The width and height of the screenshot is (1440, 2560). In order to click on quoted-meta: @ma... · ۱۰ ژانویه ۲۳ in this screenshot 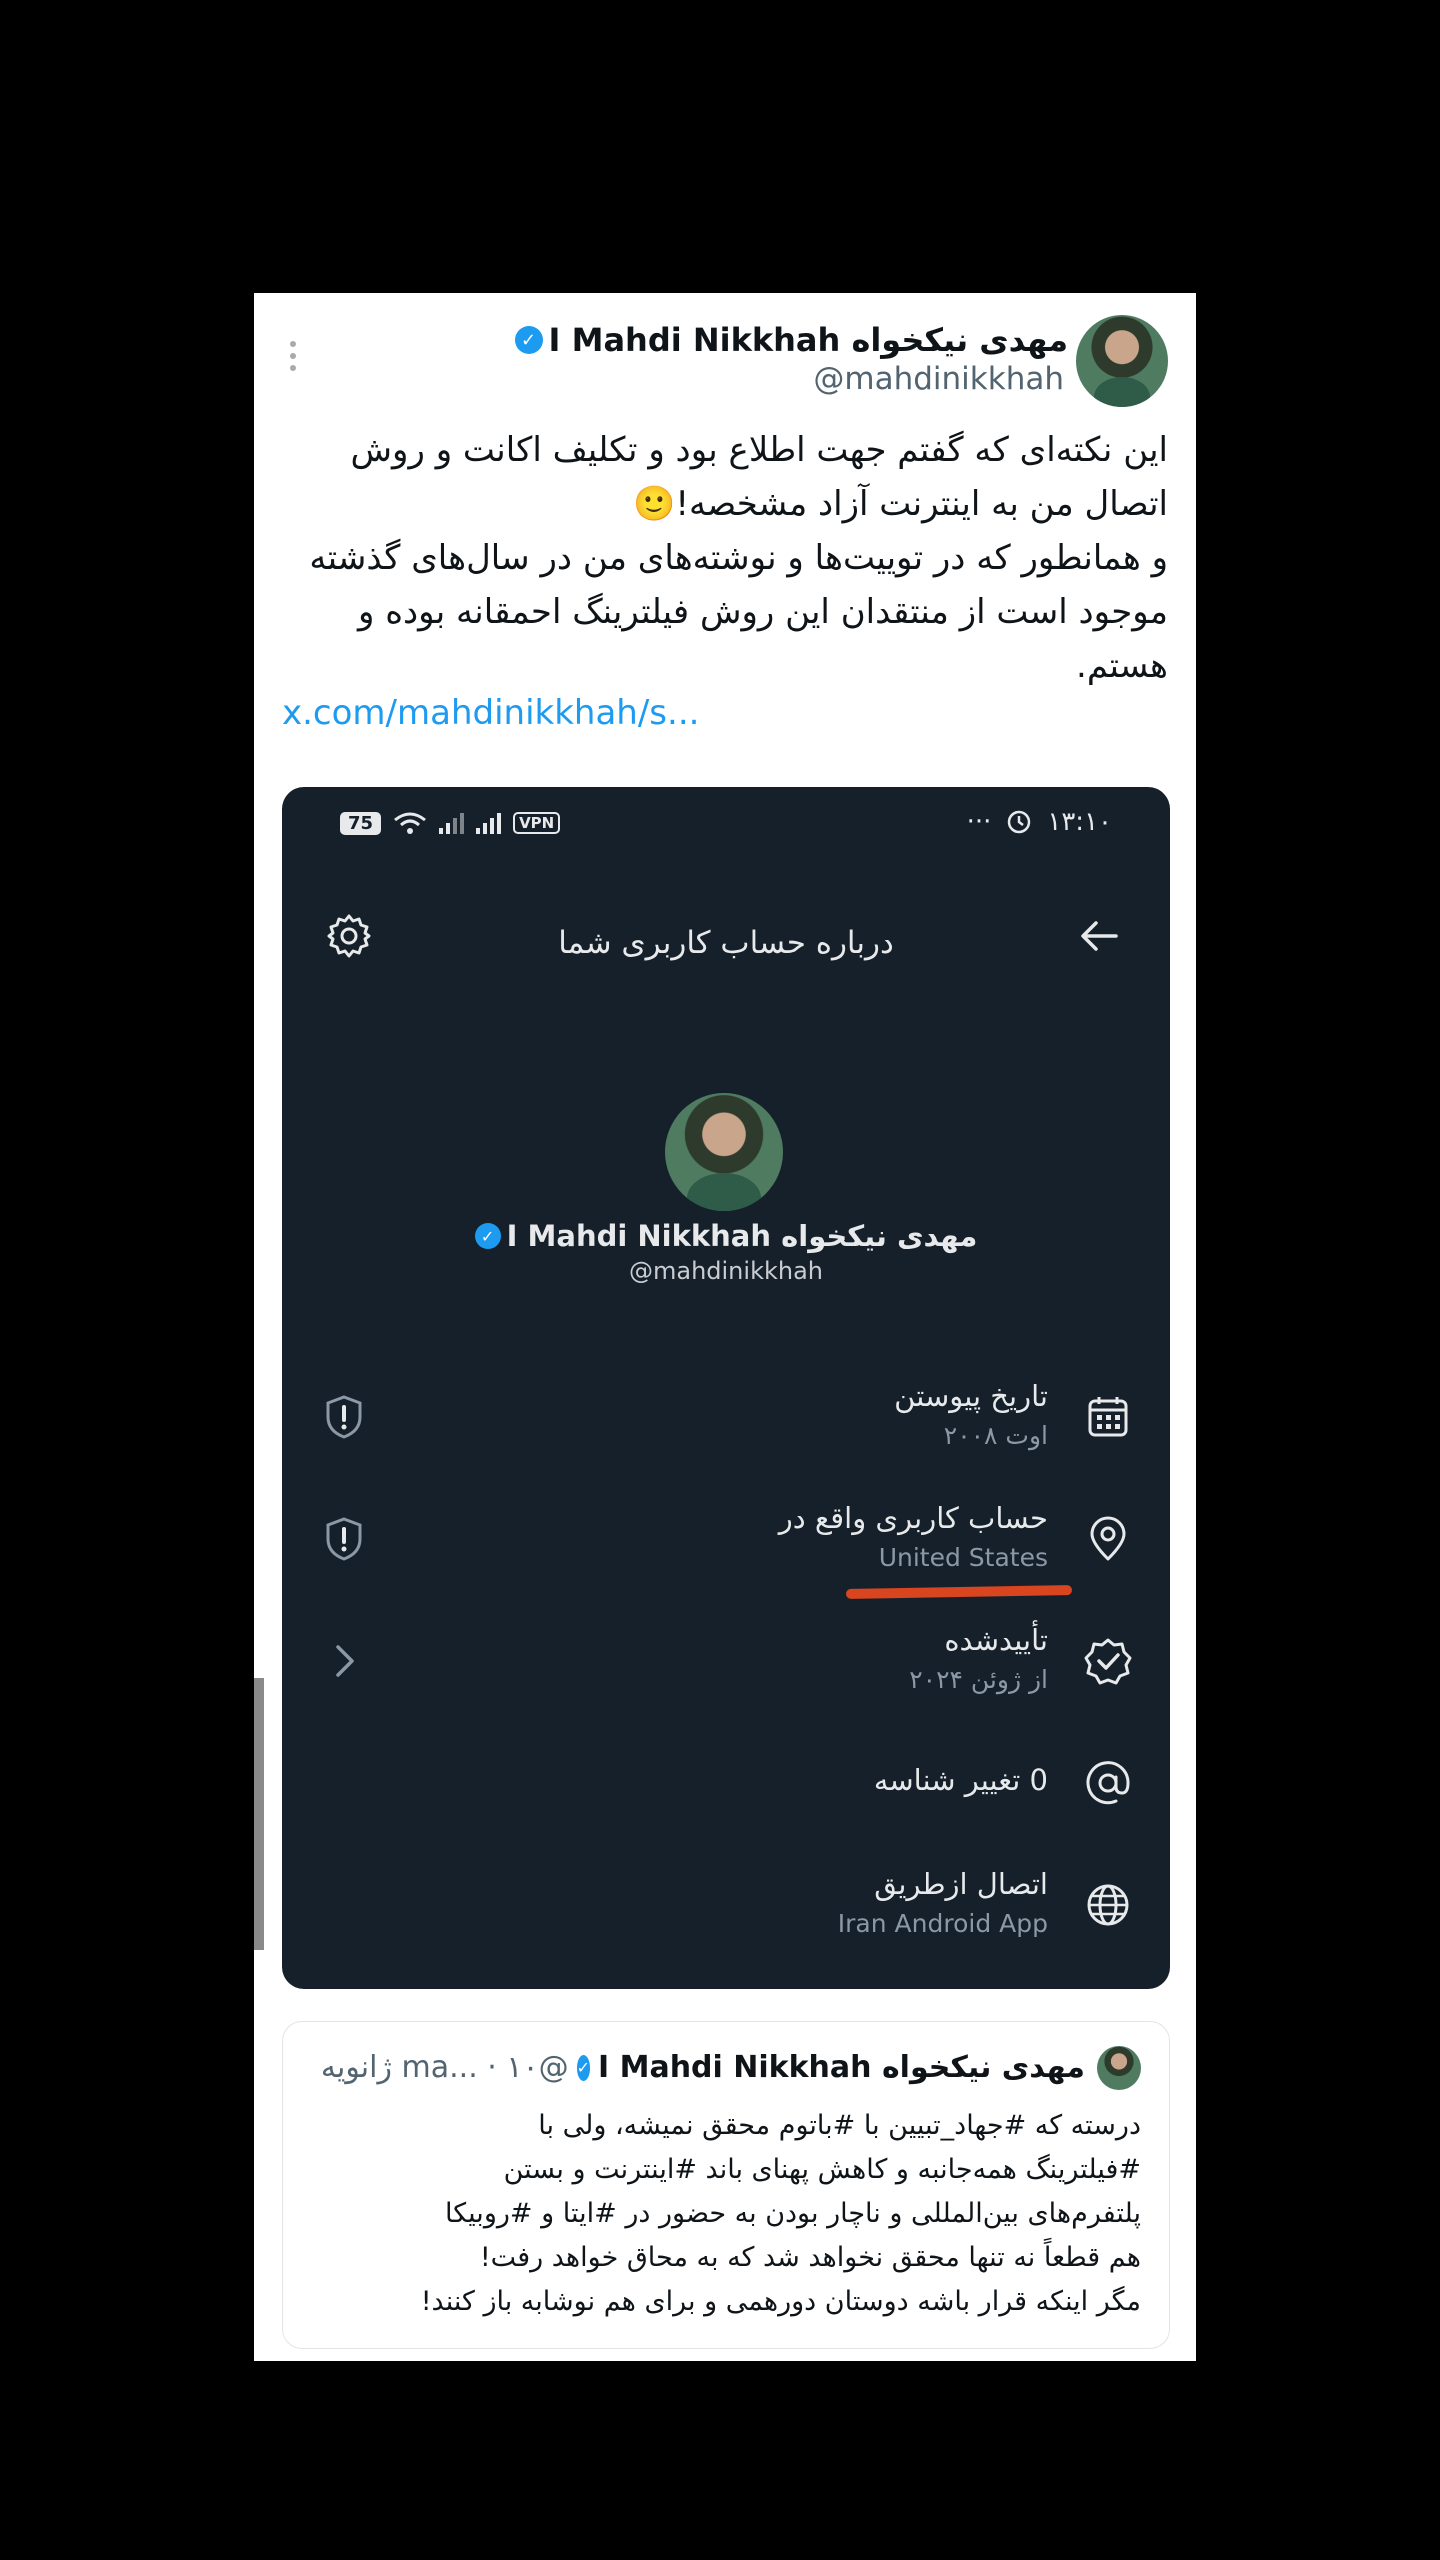, I will do `click(440, 2067)`.